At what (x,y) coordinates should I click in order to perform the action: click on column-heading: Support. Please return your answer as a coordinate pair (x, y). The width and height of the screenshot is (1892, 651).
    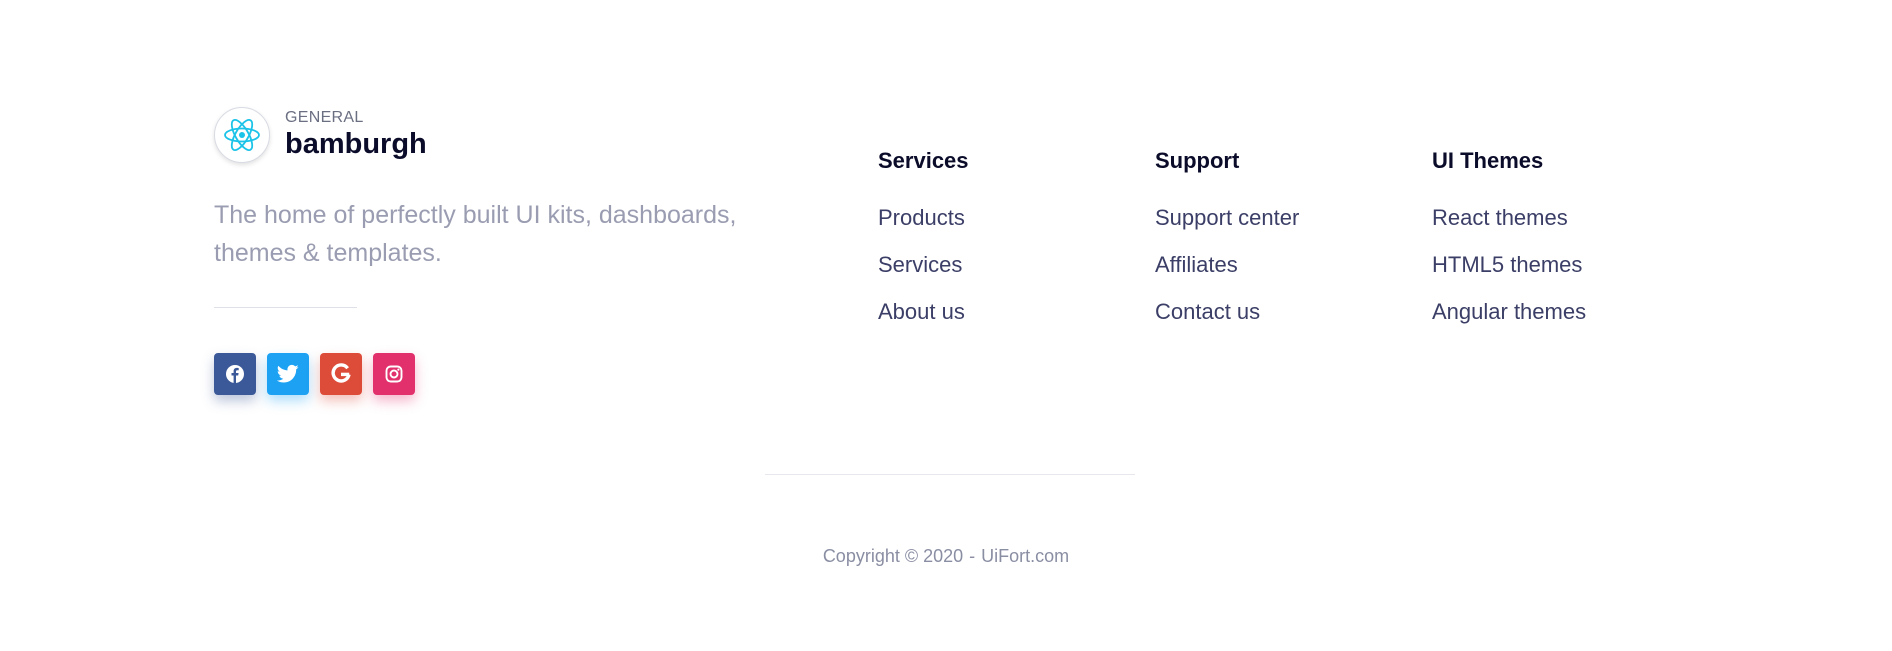
    Looking at the image, I should click on (1197, 160).